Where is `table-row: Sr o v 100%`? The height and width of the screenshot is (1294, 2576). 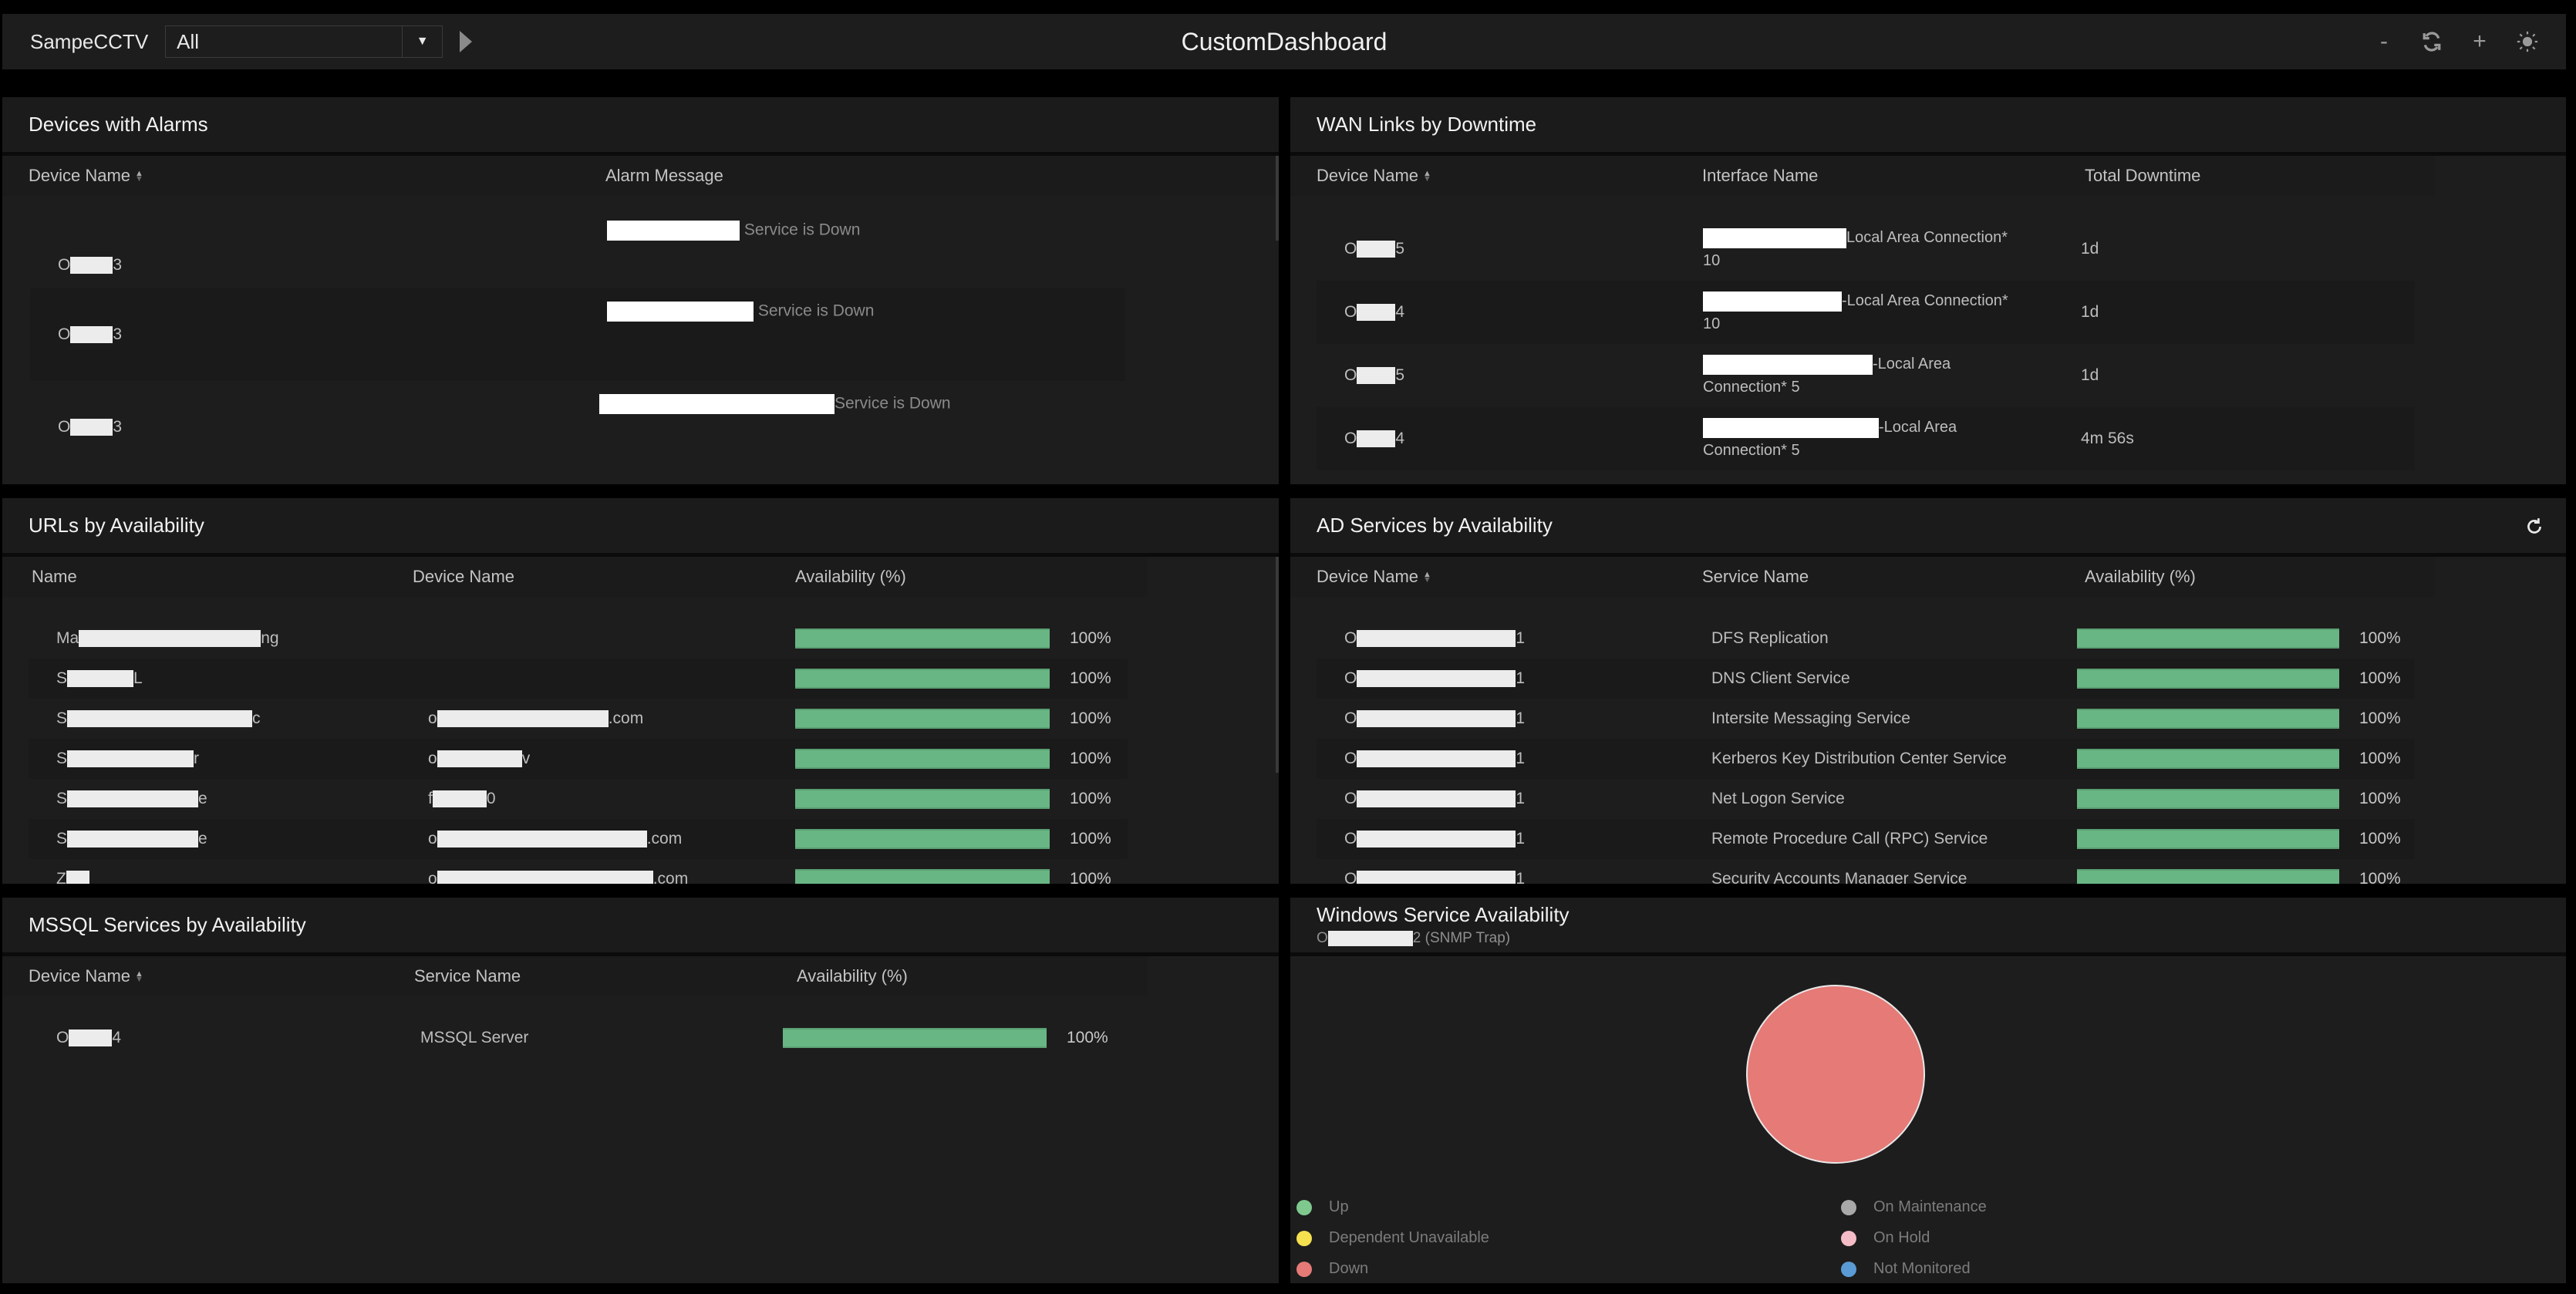
table-row: Sr o v 100% is located at coordinates (578, 759).